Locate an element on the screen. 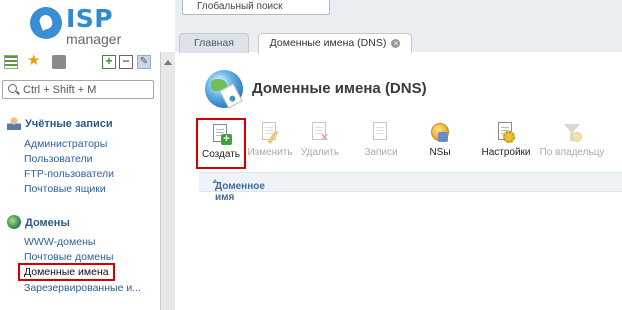 Image resolution: width=622 pixels, height=310 pixels. pin-icon: ✎ is located at coordinates (144, 62).